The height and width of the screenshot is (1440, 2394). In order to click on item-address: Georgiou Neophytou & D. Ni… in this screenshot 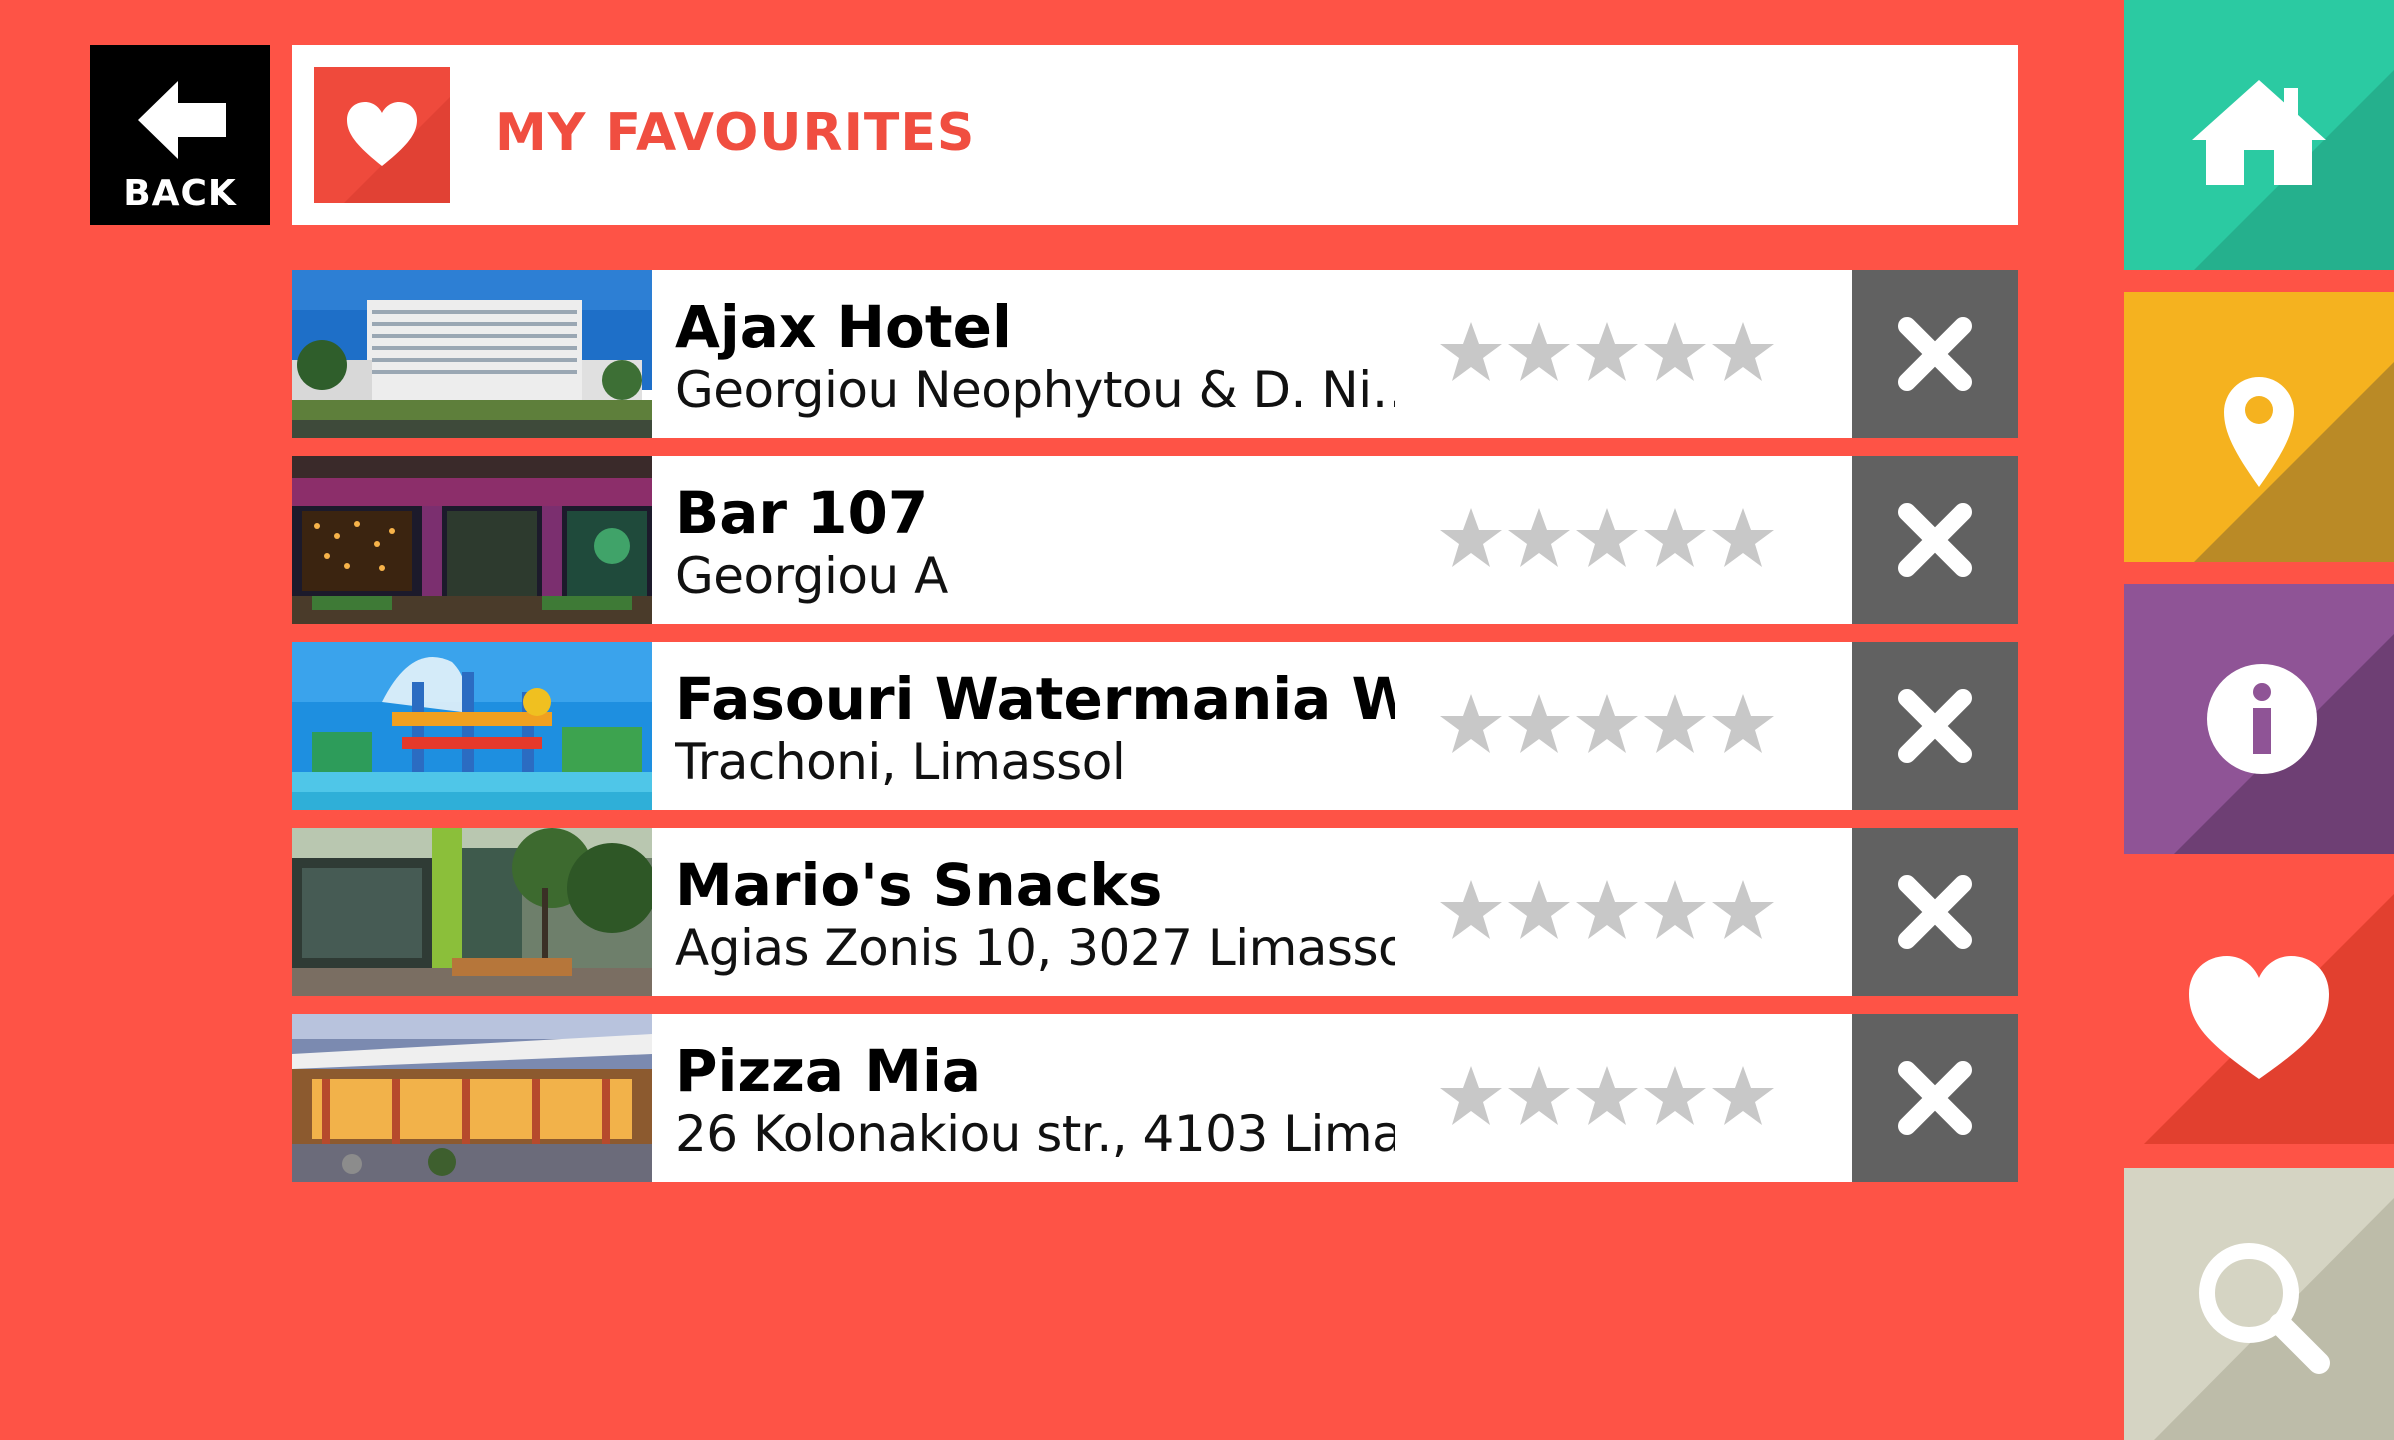, I will do `click(1035, 390)`.